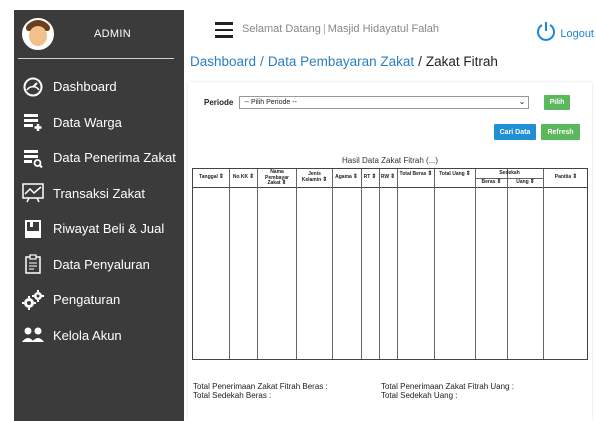 This screenshot has height=421, width=596. I want to click on periode-label: Periode, so click(219, 102).